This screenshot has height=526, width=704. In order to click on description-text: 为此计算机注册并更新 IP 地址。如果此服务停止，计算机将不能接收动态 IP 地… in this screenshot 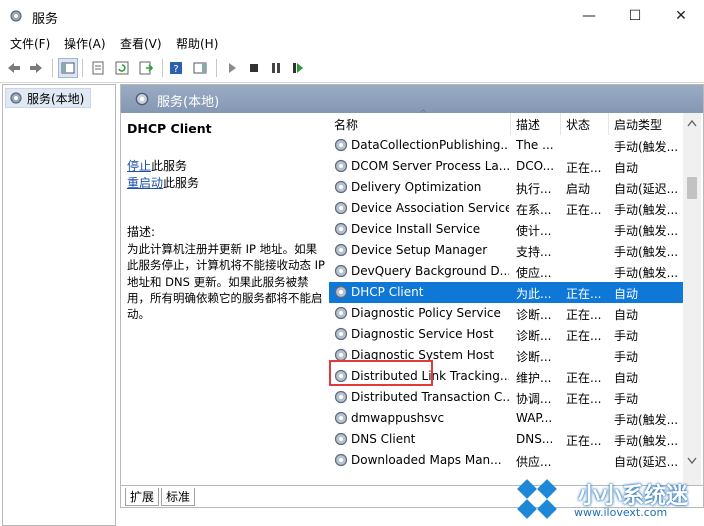, I will do `click(226, 282)`.